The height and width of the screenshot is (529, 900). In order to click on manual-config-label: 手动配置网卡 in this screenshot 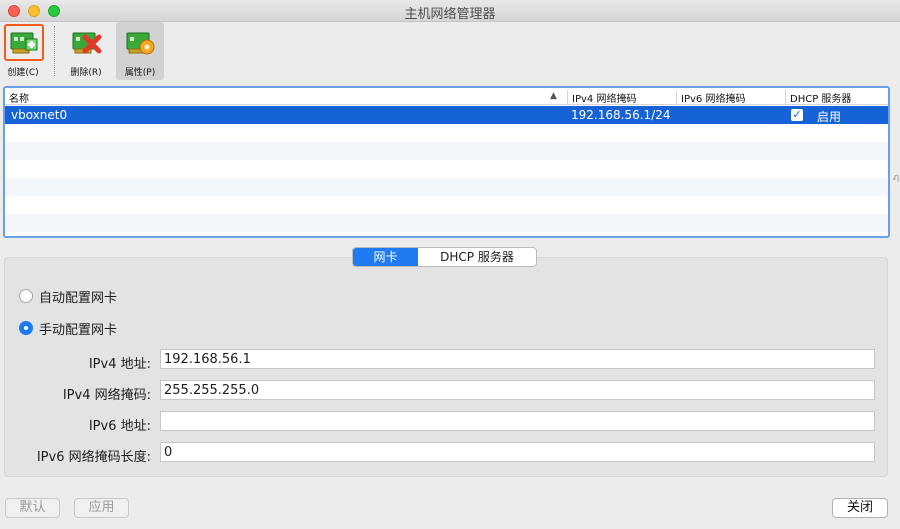, I will do `click(78, 330)`.